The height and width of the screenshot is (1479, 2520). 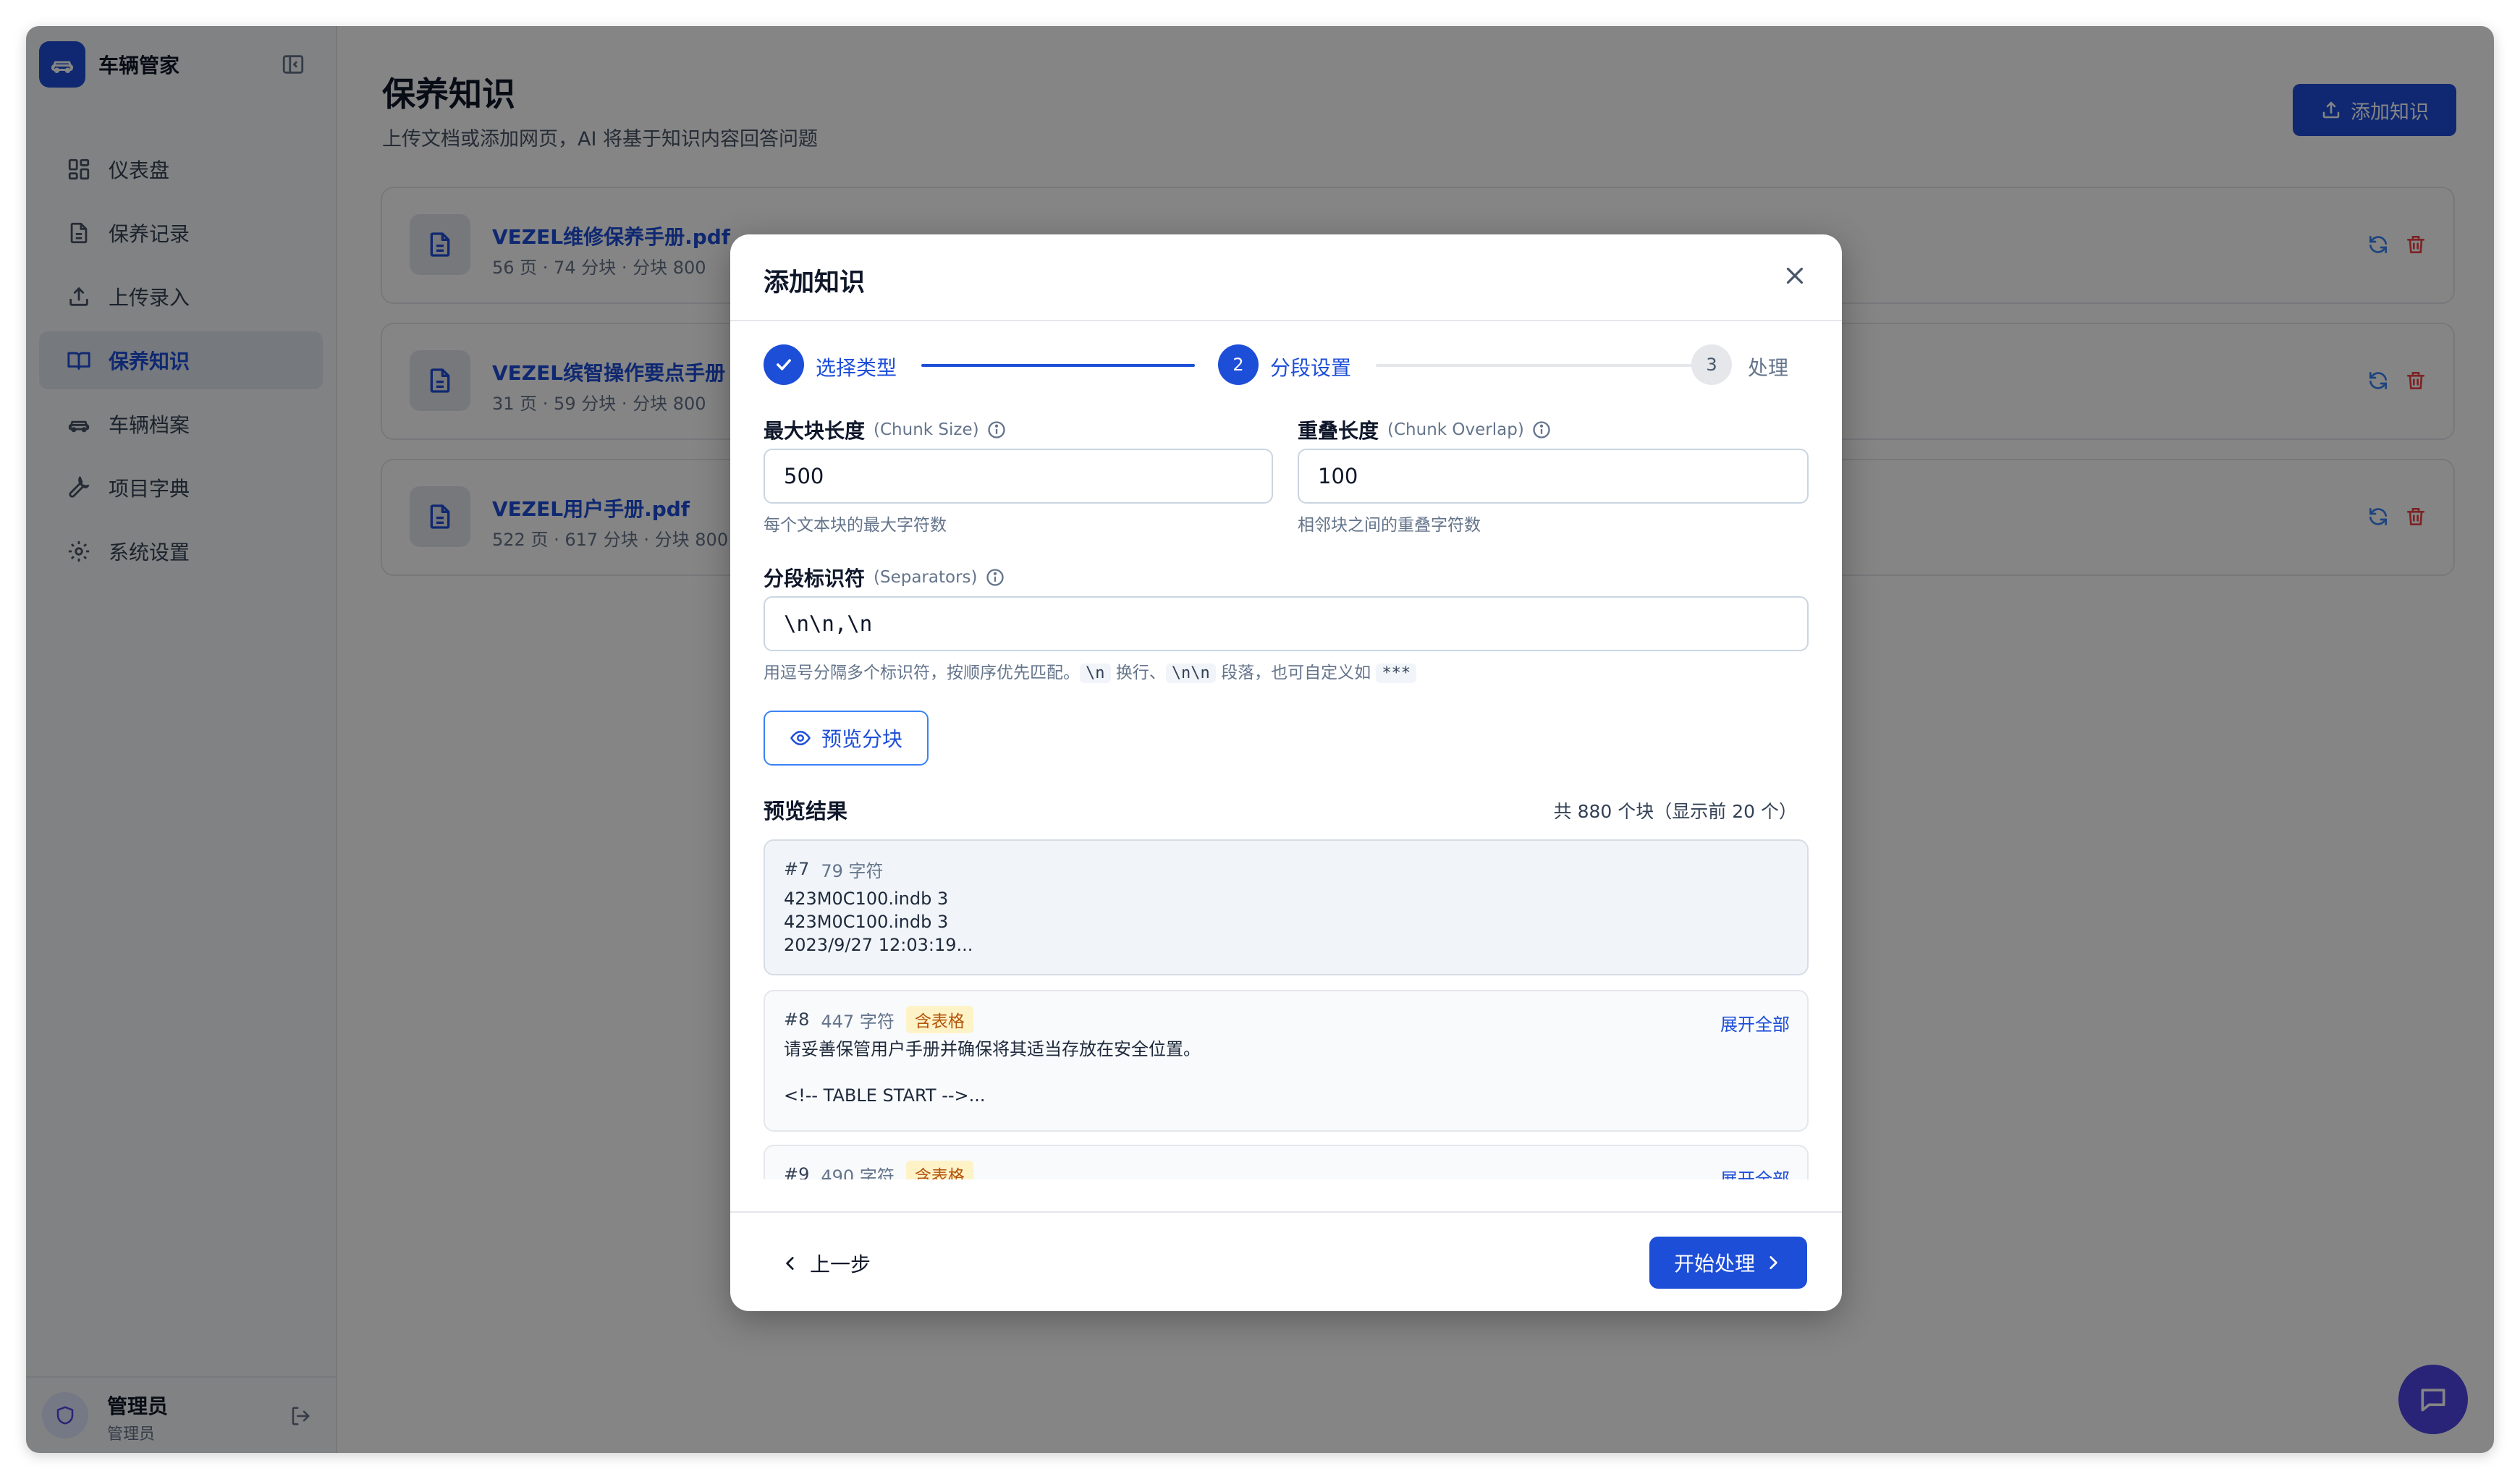 What do you see at coordinates (884, 577) in the screenshot?
I see `separators-label: 分段标识符 (Separators)` at bounding box center [884, 577].